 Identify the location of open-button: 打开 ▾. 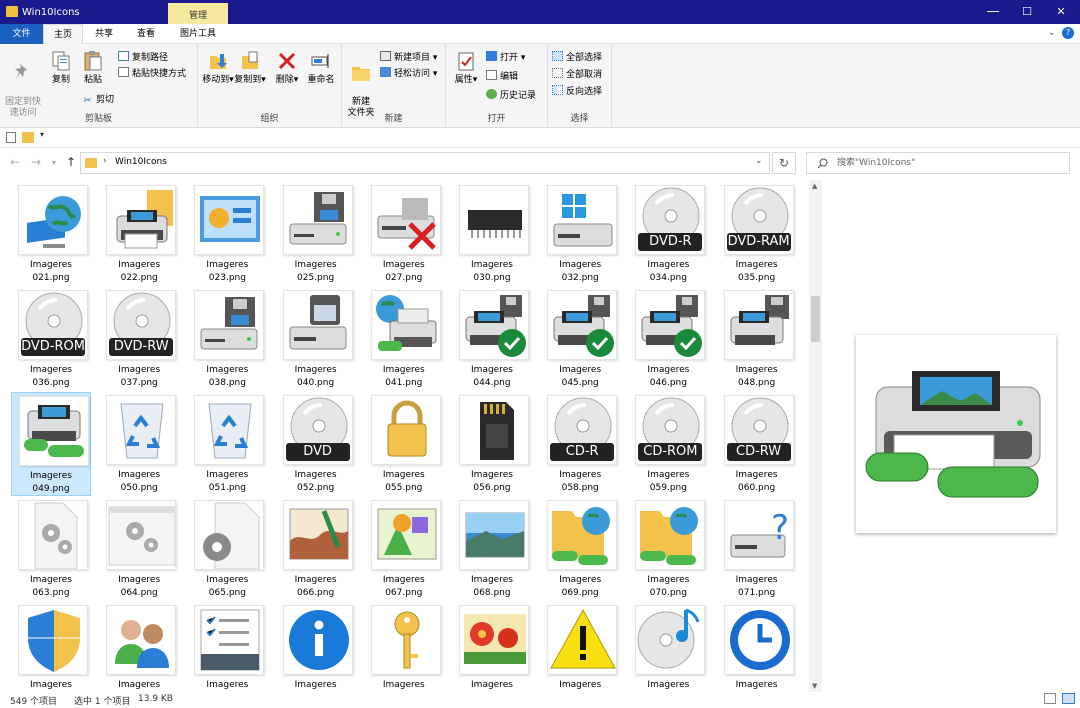
(505, 57).